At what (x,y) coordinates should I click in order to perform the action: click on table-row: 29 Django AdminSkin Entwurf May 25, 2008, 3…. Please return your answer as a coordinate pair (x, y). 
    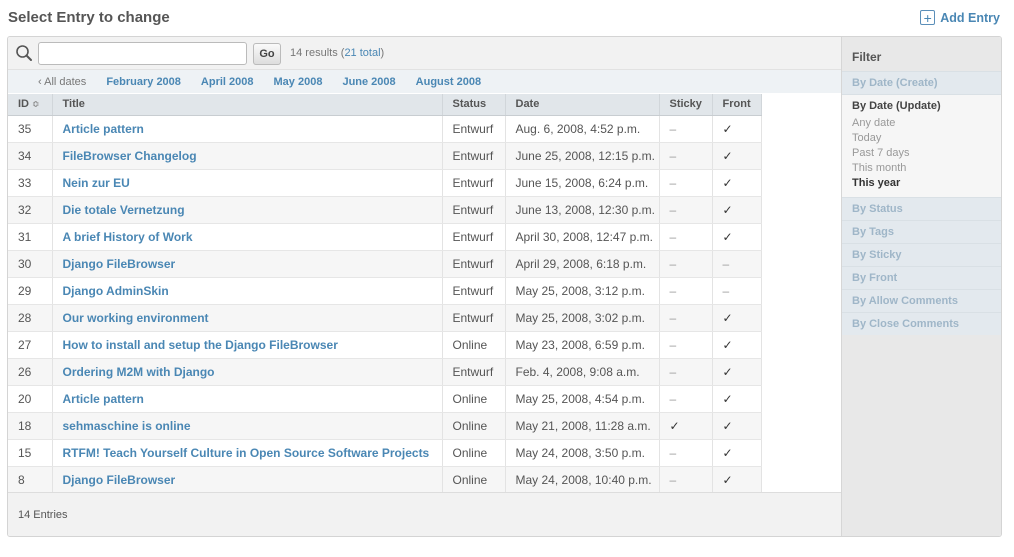
    Looking at the image, I should click on (385, 291).